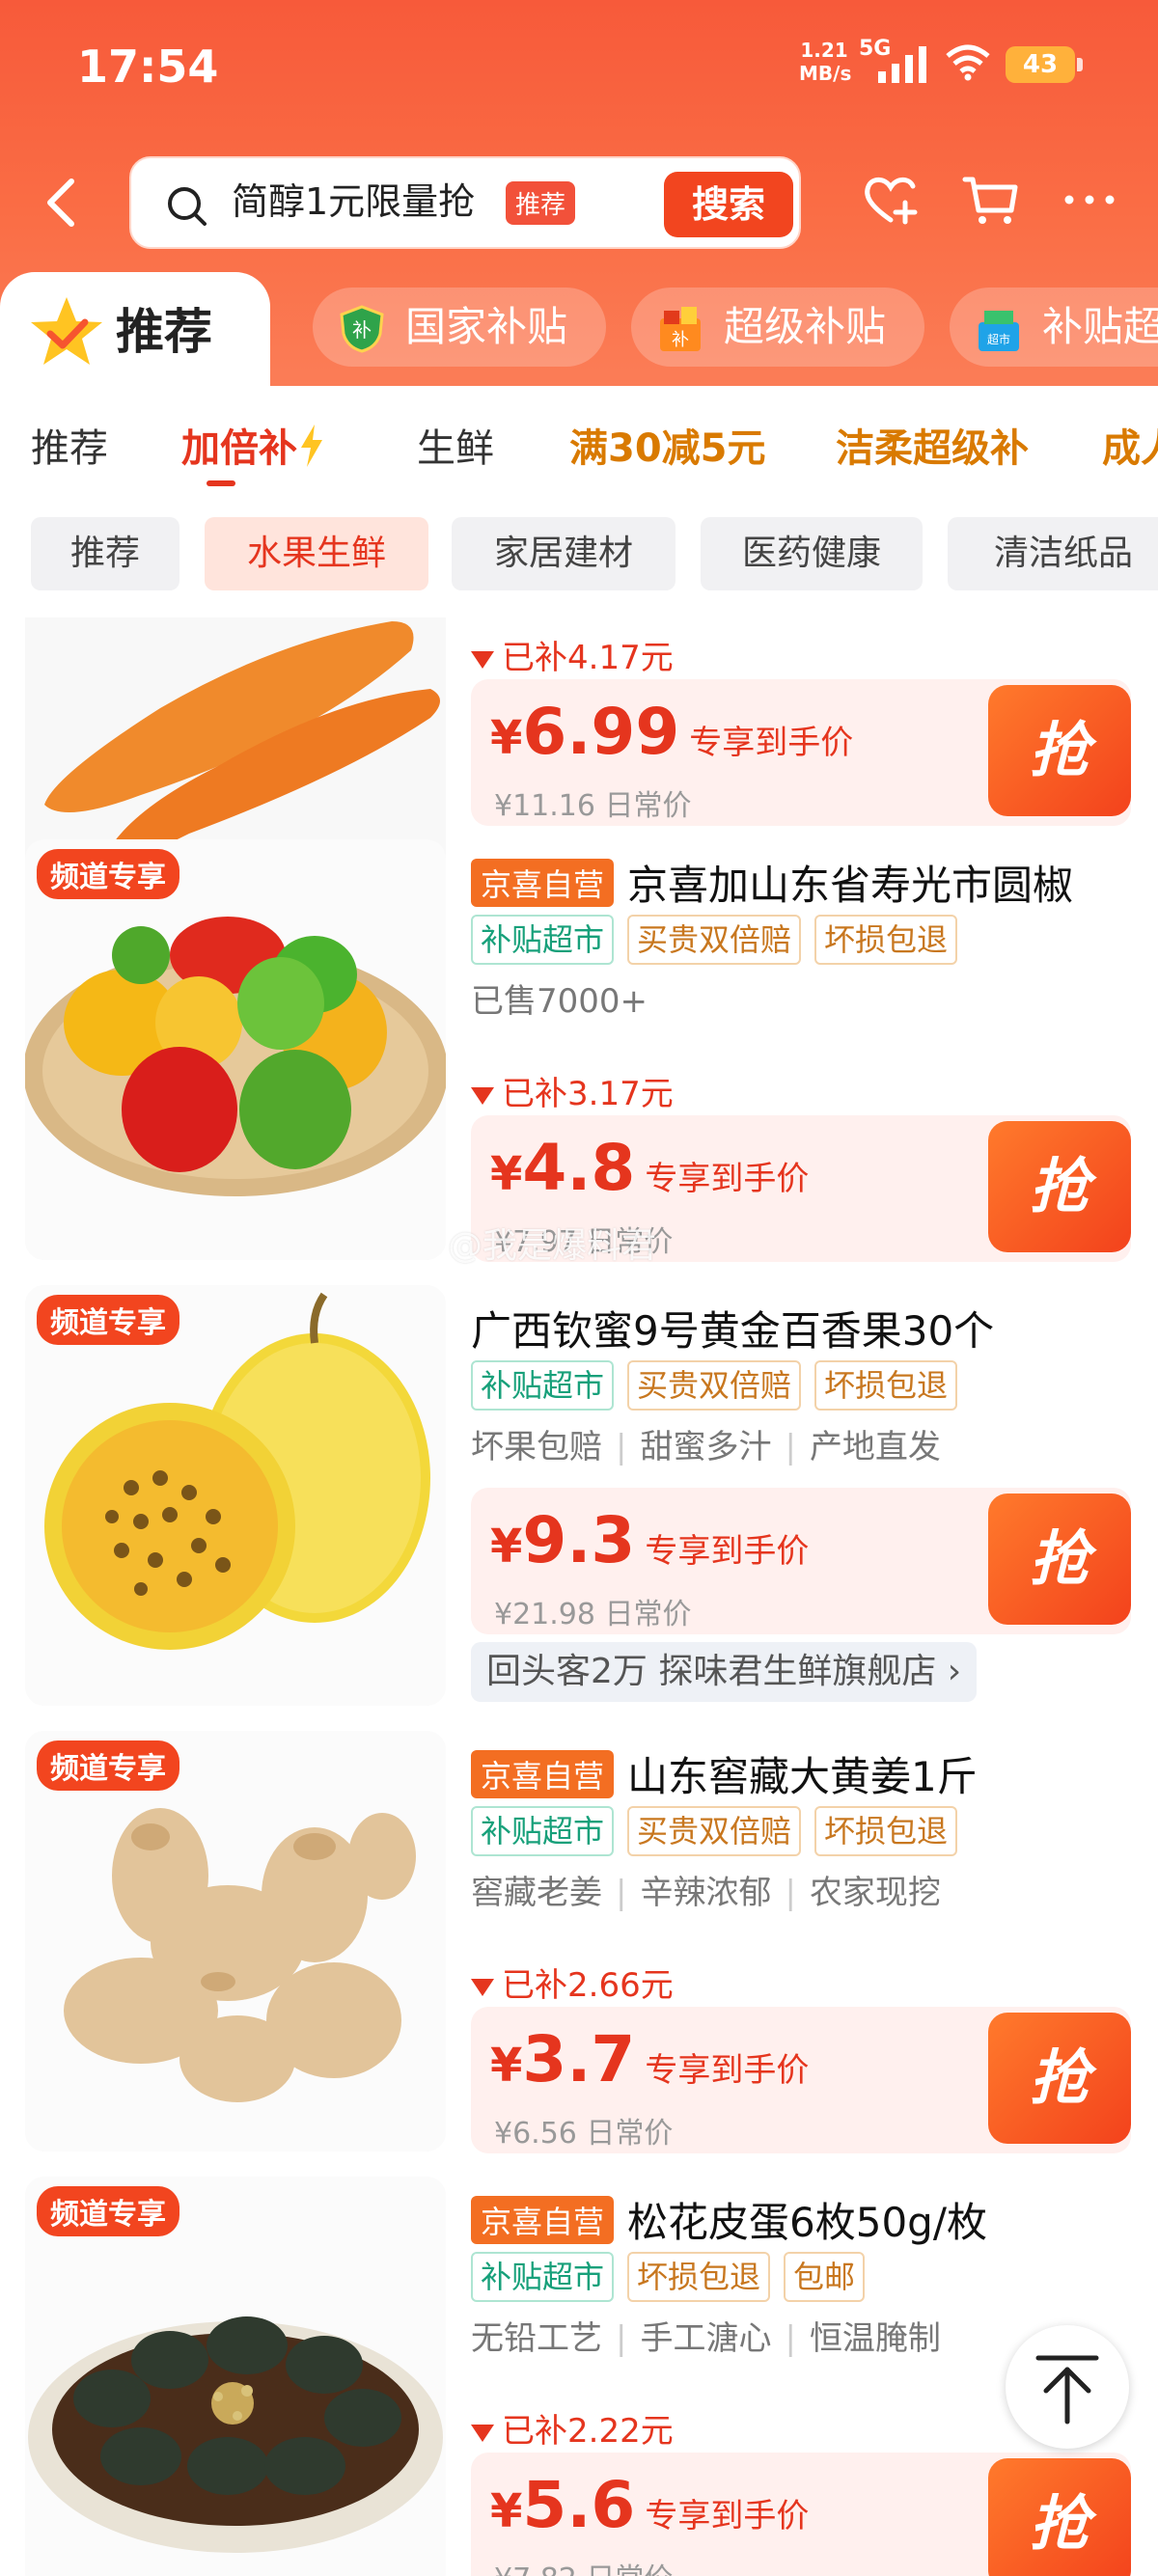 The width and height of the screenshot is (1158, 2576). Describe the element at coordinates (825, 62) in the screenshot. I see `net-speed: 1.21 MB/s` at that location.